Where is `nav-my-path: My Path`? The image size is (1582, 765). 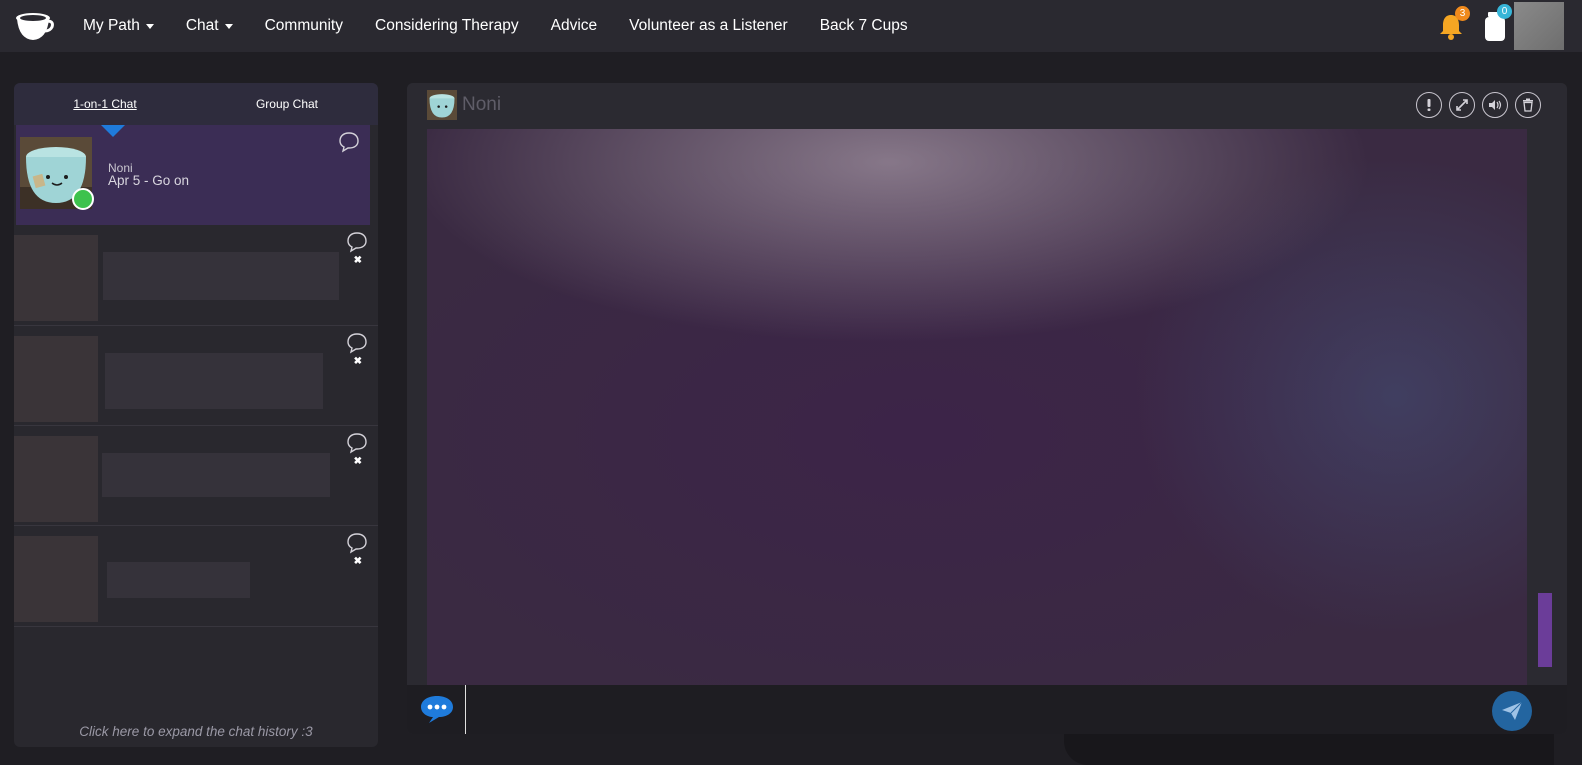 nav-my-path: My Path is located at coordinates (118, 26).